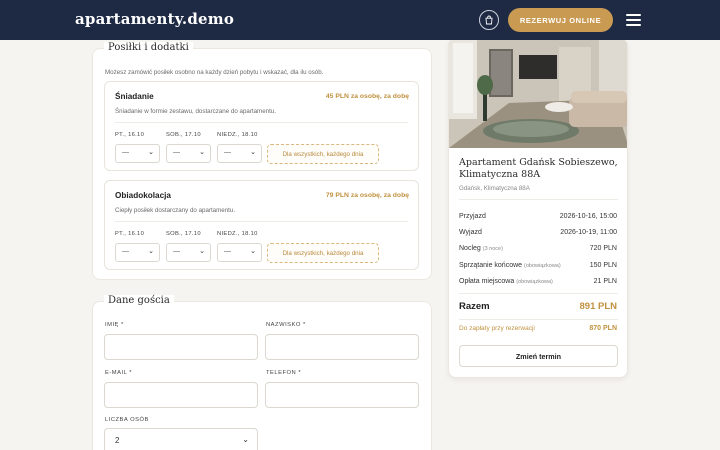  I want to click on breakfast-day-1-select: — ⌄, so click(137, 153).